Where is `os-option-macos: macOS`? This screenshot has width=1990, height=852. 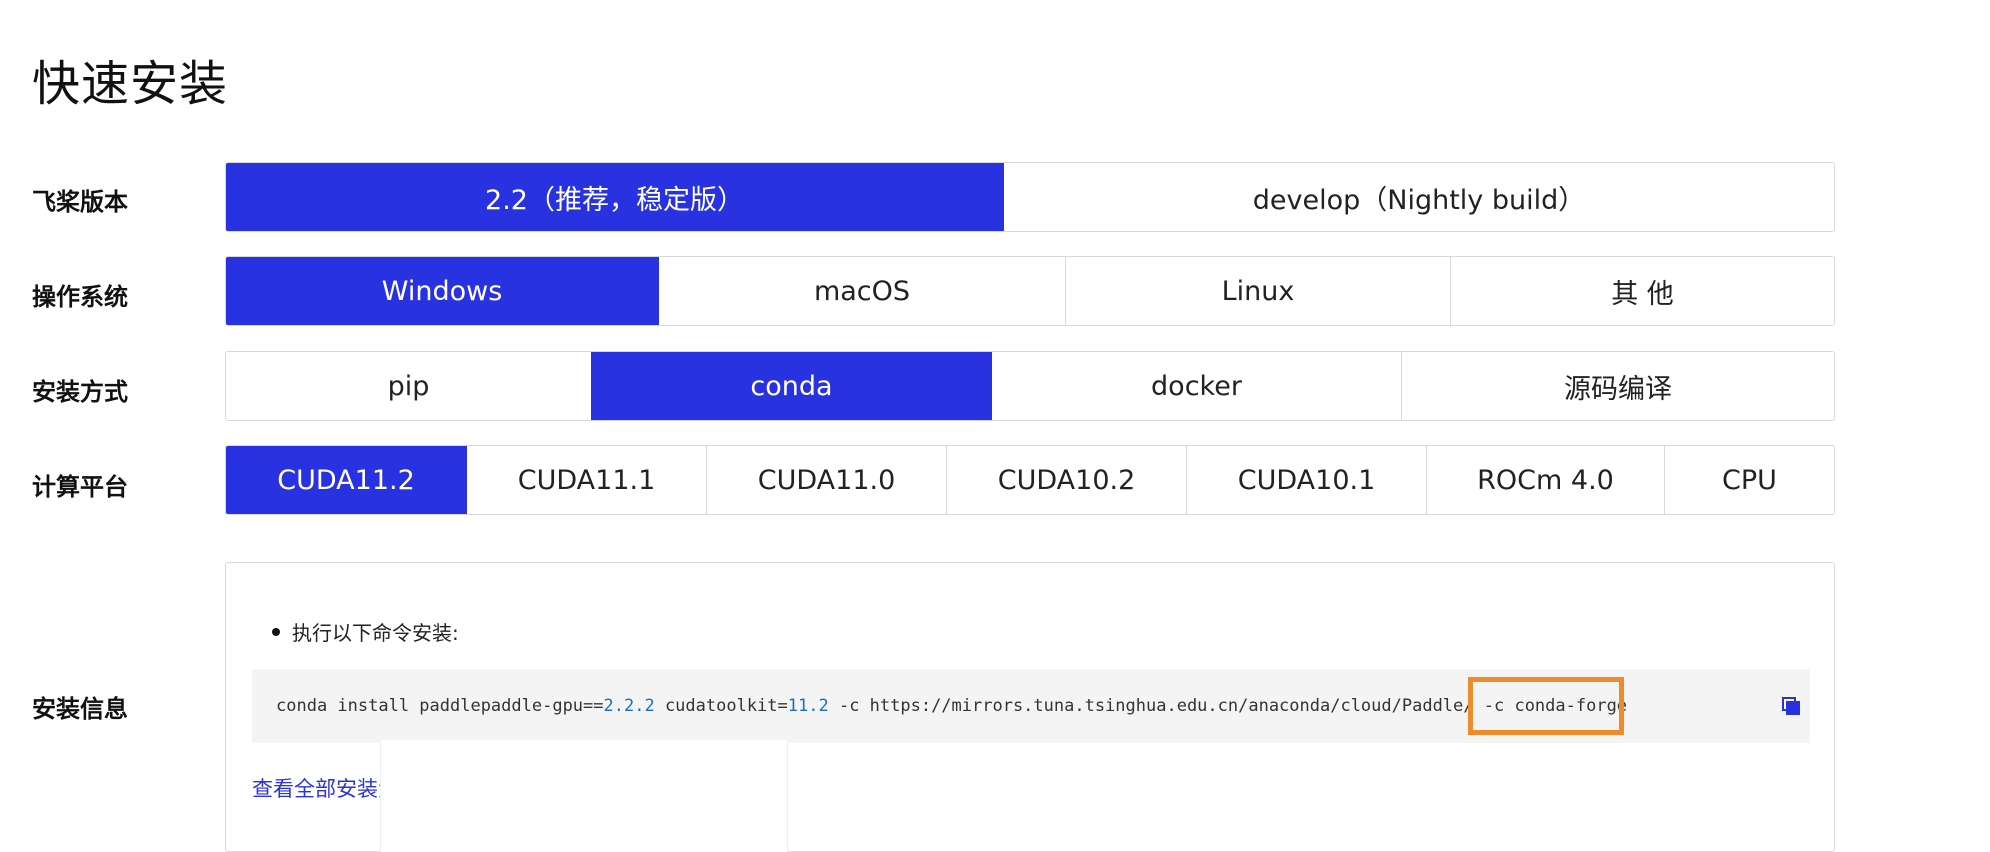
os-option-macos: macOS is located at coordinates (861, 291).